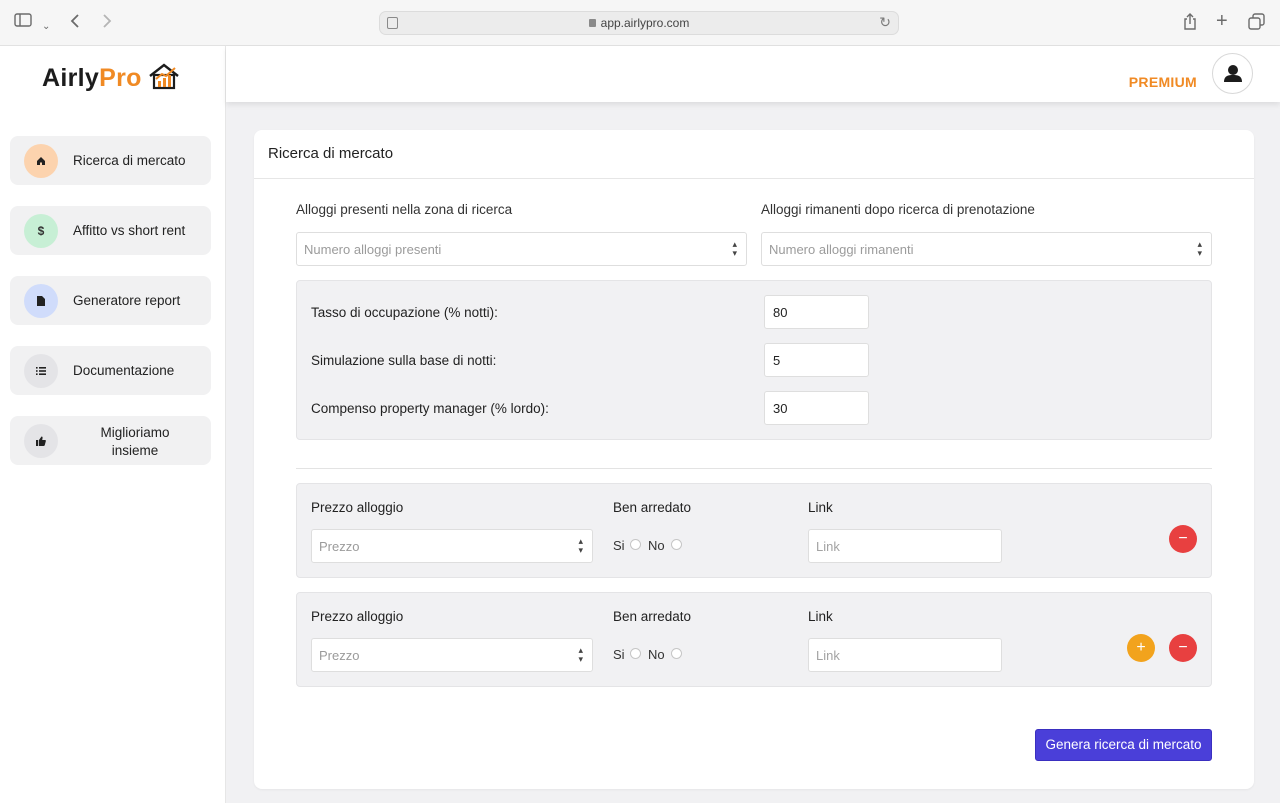 Image resolution: width=1280 pixels, height=803 pixels. Describe the element at coordinates (23, 23) in the screenshot. I see `sidebar-toggle-icon` at that location.